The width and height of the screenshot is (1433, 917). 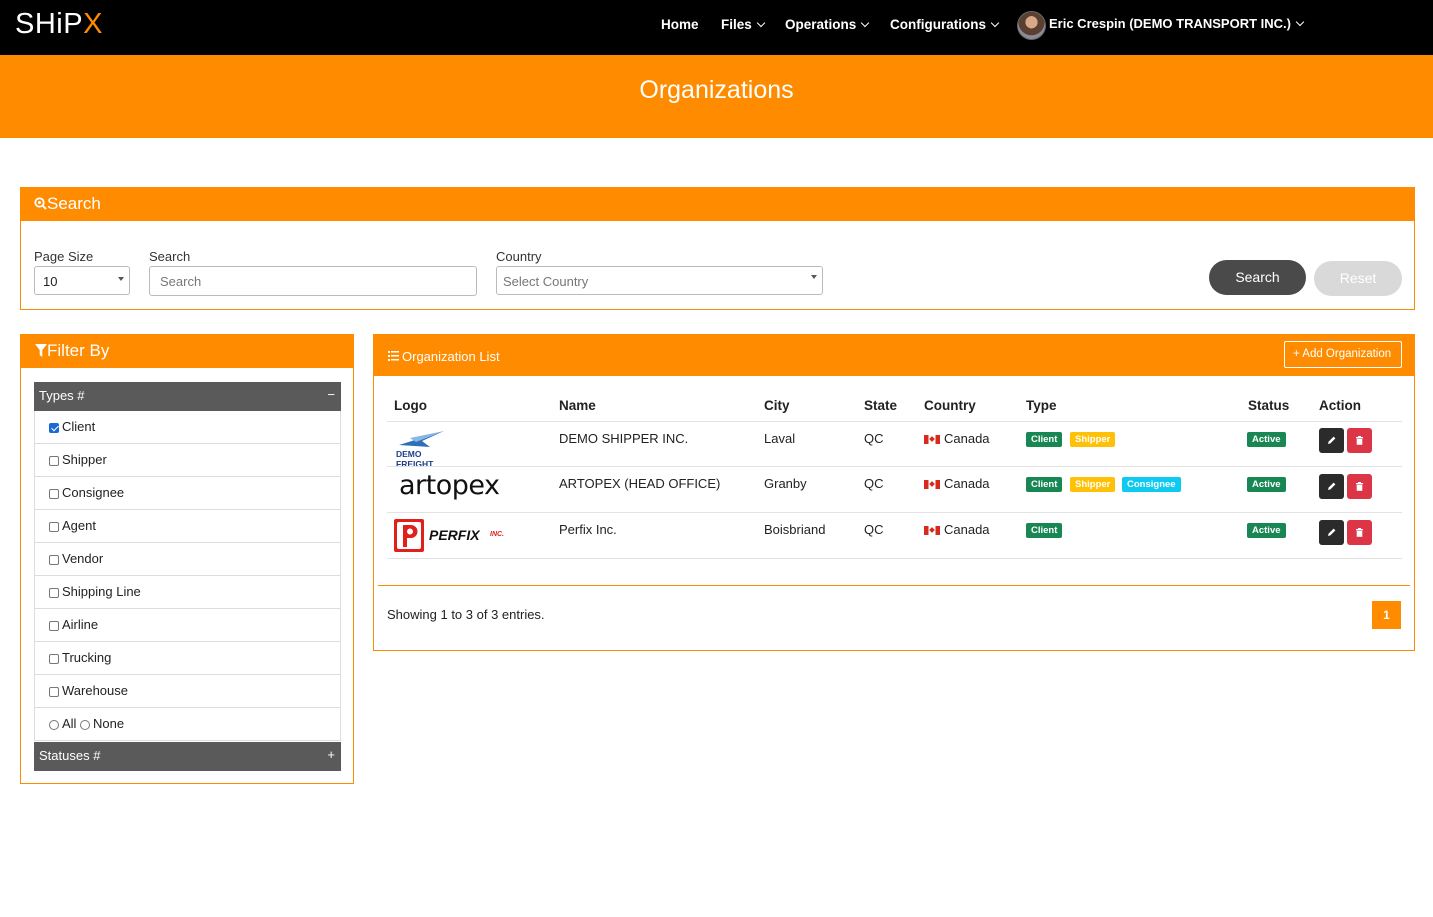 What do you see at coordinates (87, 657) in the screenshot?
I see `filter-type-label: Trucking` at bounding box center [87, 657].